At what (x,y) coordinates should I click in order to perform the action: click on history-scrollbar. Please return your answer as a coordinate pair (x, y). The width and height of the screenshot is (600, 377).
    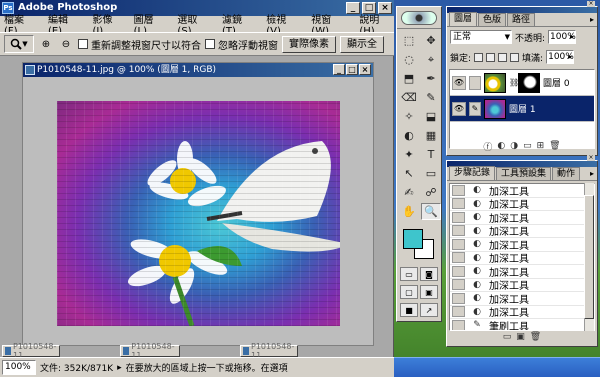
    Looking at the image, I should click on (589, 257).